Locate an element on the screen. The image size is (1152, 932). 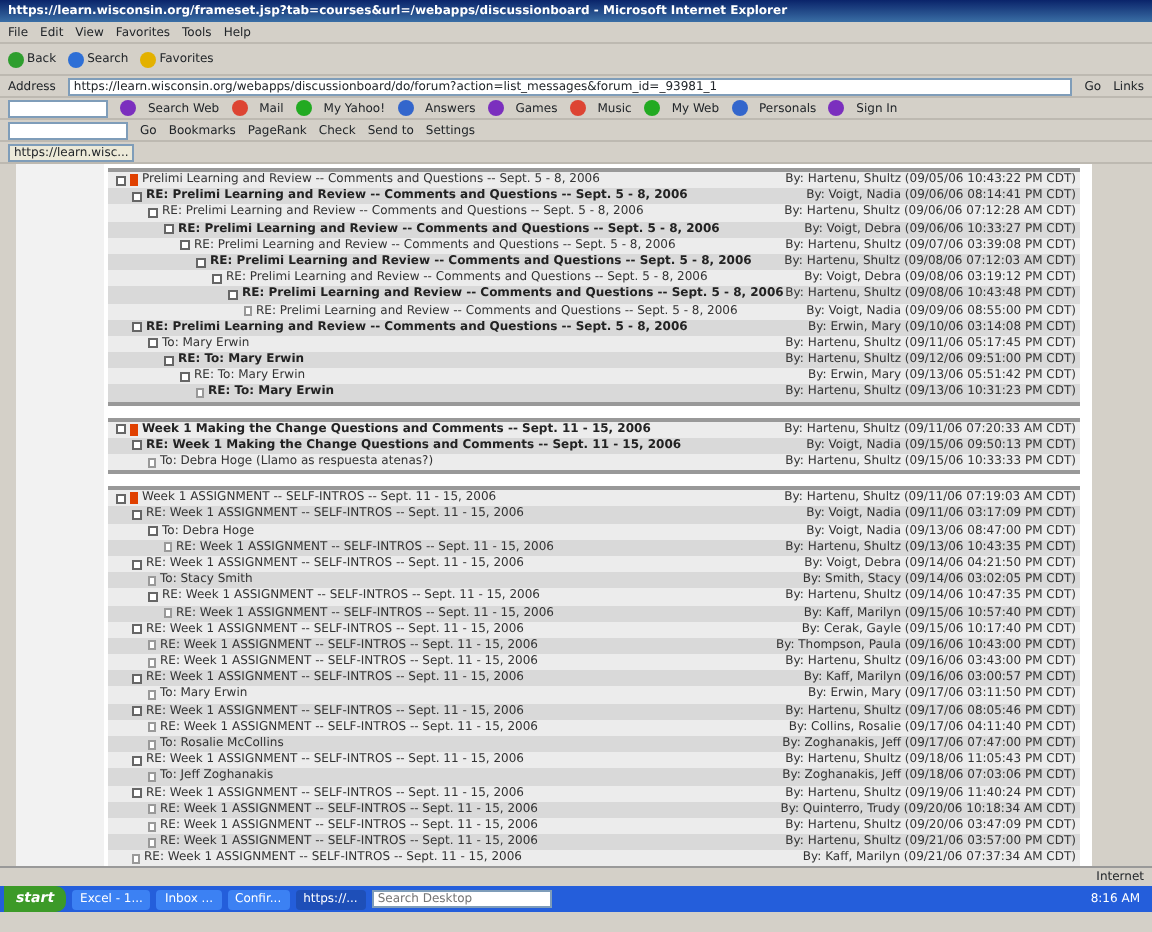
yahoo-search-field is located at coordinates (58, 108).